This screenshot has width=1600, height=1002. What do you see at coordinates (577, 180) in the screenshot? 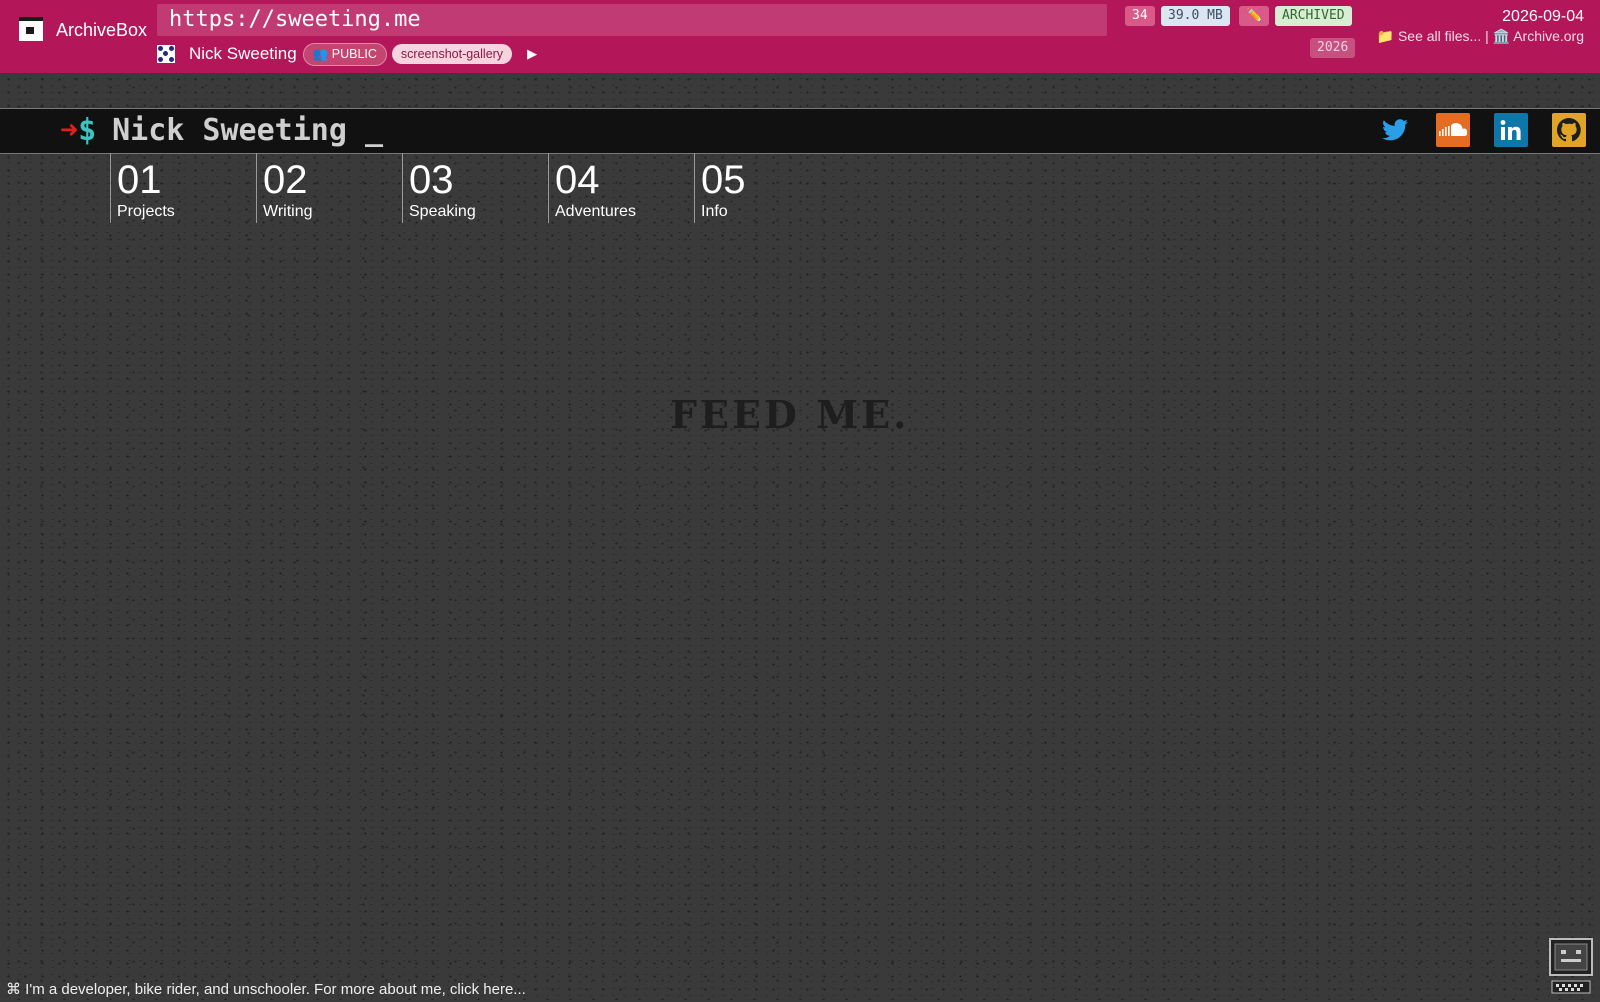
I see `nav-number: 04` at bounding box center [577, 180].